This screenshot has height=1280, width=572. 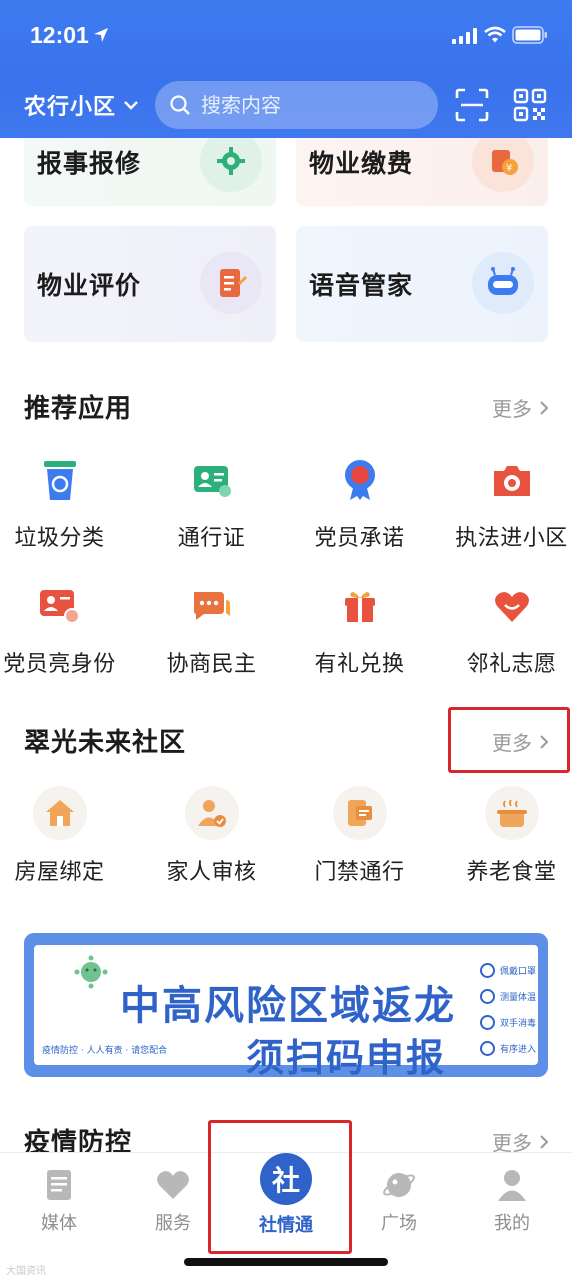 I want to click on member-id-icon, so click(x=60, y=606).